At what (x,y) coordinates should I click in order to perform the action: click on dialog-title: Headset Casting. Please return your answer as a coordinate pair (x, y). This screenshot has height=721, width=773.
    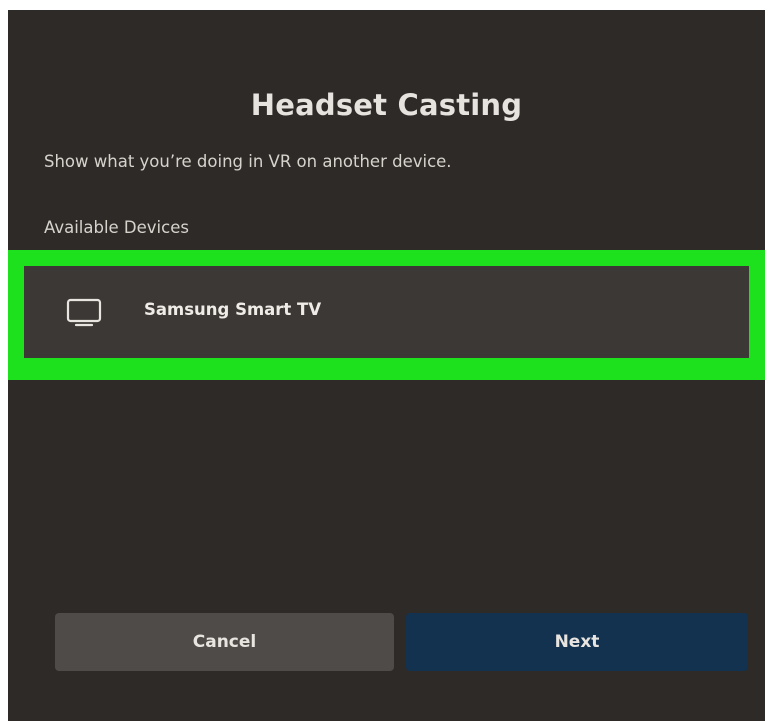
    Looking at the image, I should click on (386, 105).